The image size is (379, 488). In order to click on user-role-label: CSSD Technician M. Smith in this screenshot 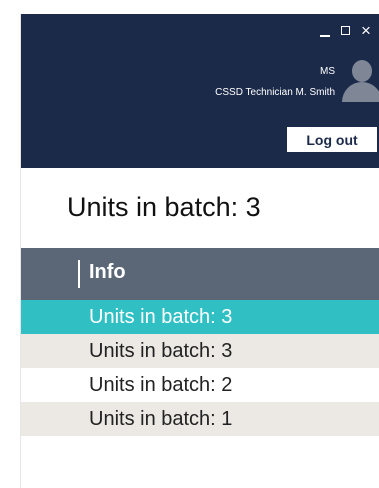, I will do `click(275, 92)`.